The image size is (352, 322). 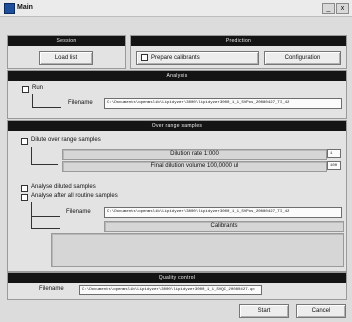 What do you see at coordinates (24, 141) in the screenshot?
I see `dilute-over-range-checkbox` at bounding box center [24, 141].